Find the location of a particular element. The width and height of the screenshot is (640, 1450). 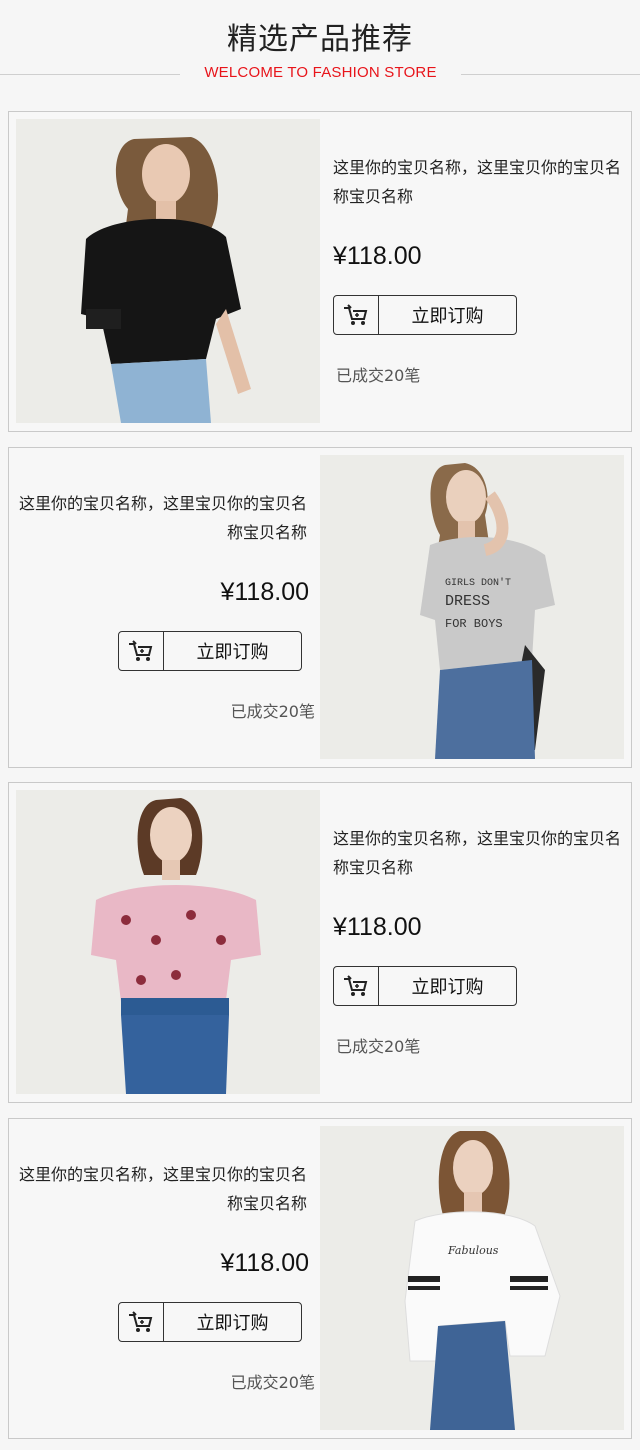

section-header: 精选产品推荐 WELCOME TO FASHION STORE is located at coordinates (320, 51).